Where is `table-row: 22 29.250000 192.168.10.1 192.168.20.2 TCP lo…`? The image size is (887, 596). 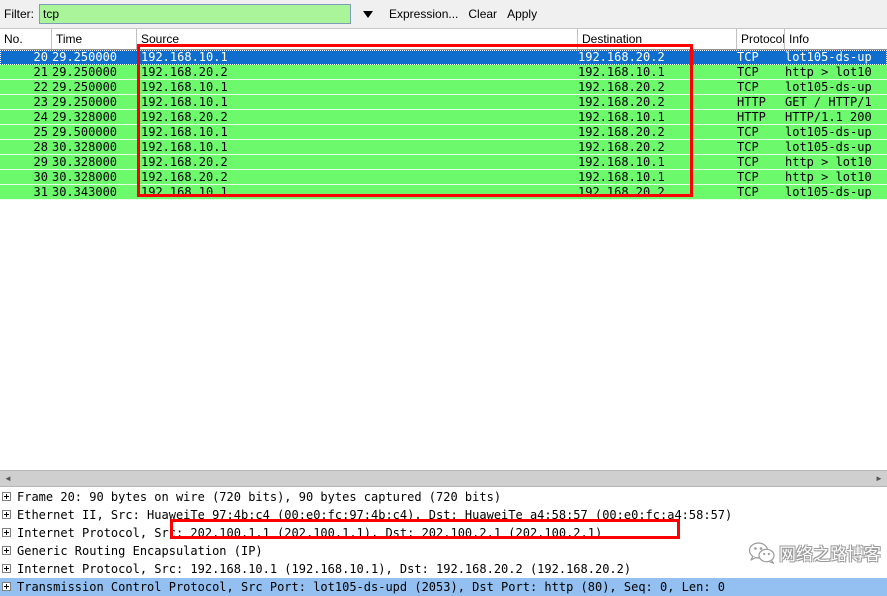 table-row: 22 29.250000 192.168.10.1 192.168.20.2 TCP lo… is located at coordinates (443, 87).